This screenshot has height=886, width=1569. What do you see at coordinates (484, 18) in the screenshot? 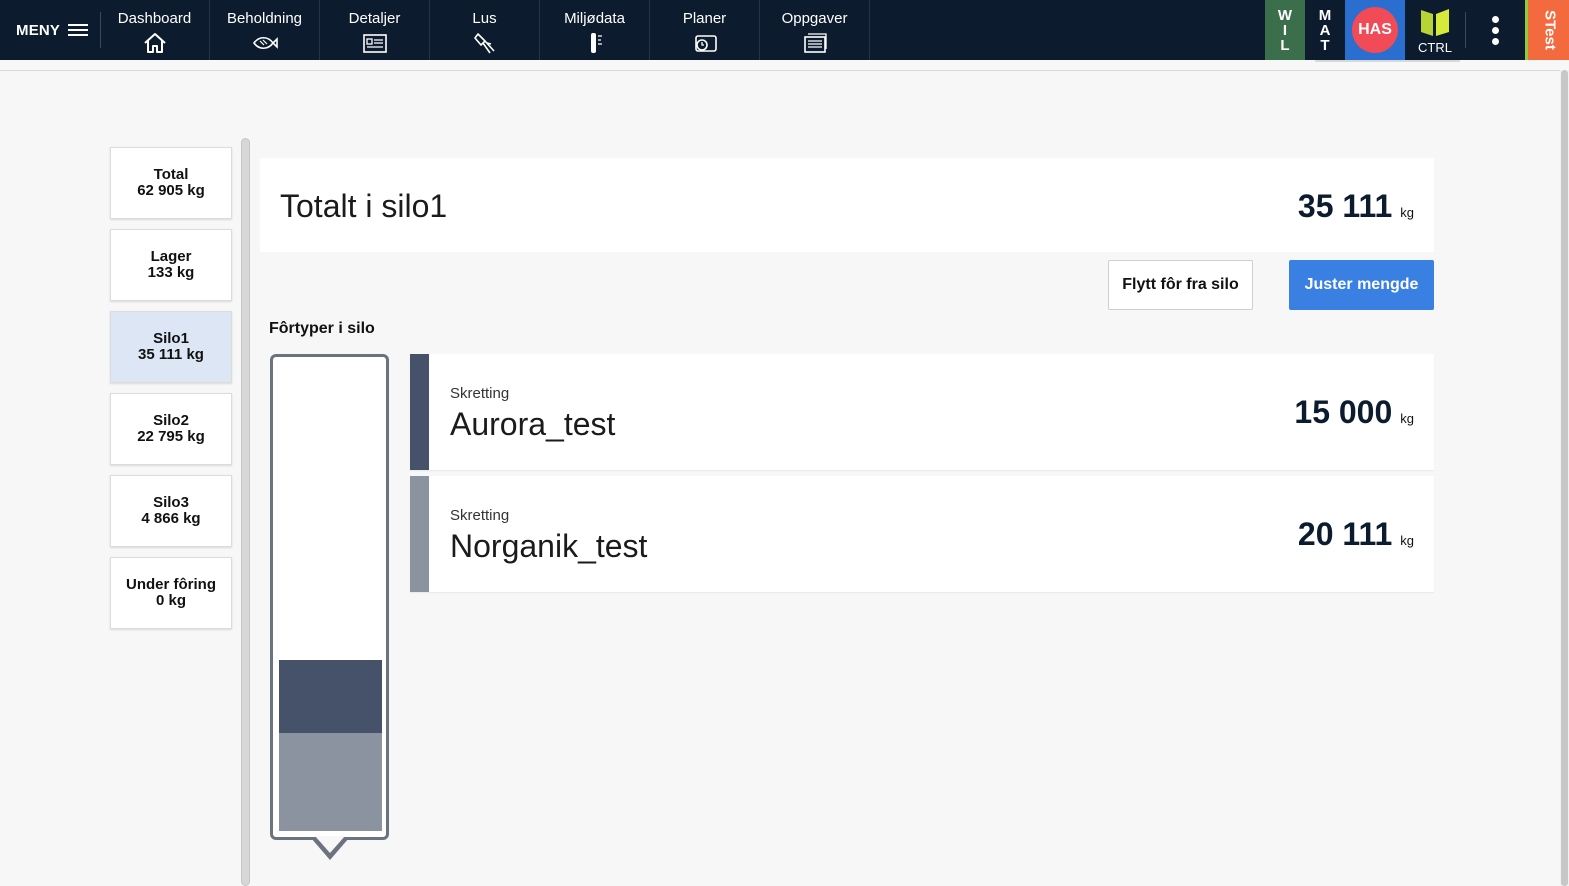
I see `tab-label: Lus` at bounding box center [484, 18].